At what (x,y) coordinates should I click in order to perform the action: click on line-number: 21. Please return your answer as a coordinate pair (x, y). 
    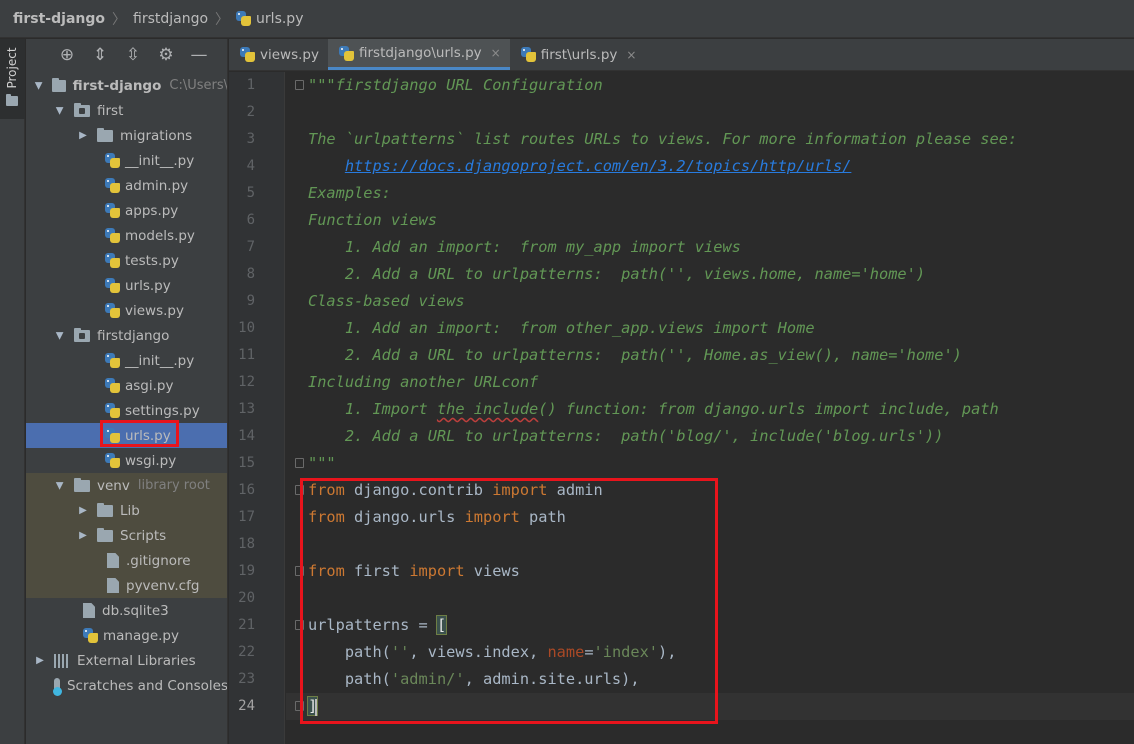
    Looking at the image, I should click on (246, 625).